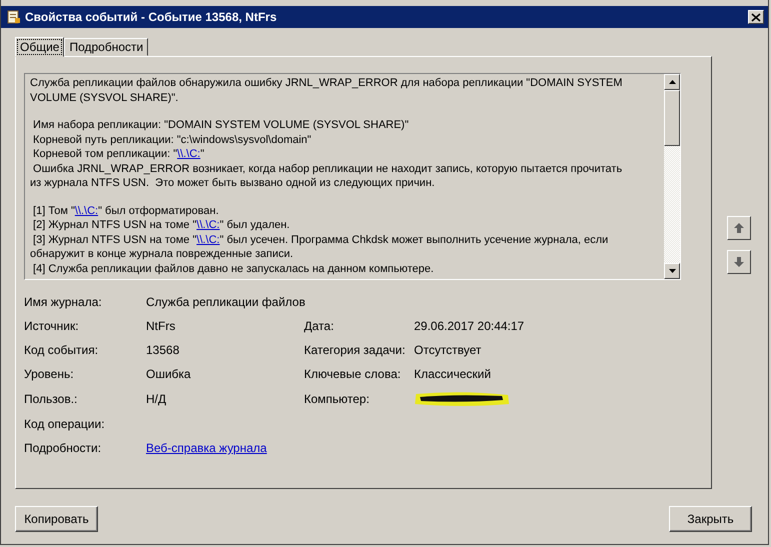 This screenshot has width=771, height=547. What do you see at coordinates (63, 302) in the screenshot?
I see `field-label: Имя журнала:` at bounding box center [63, 302].